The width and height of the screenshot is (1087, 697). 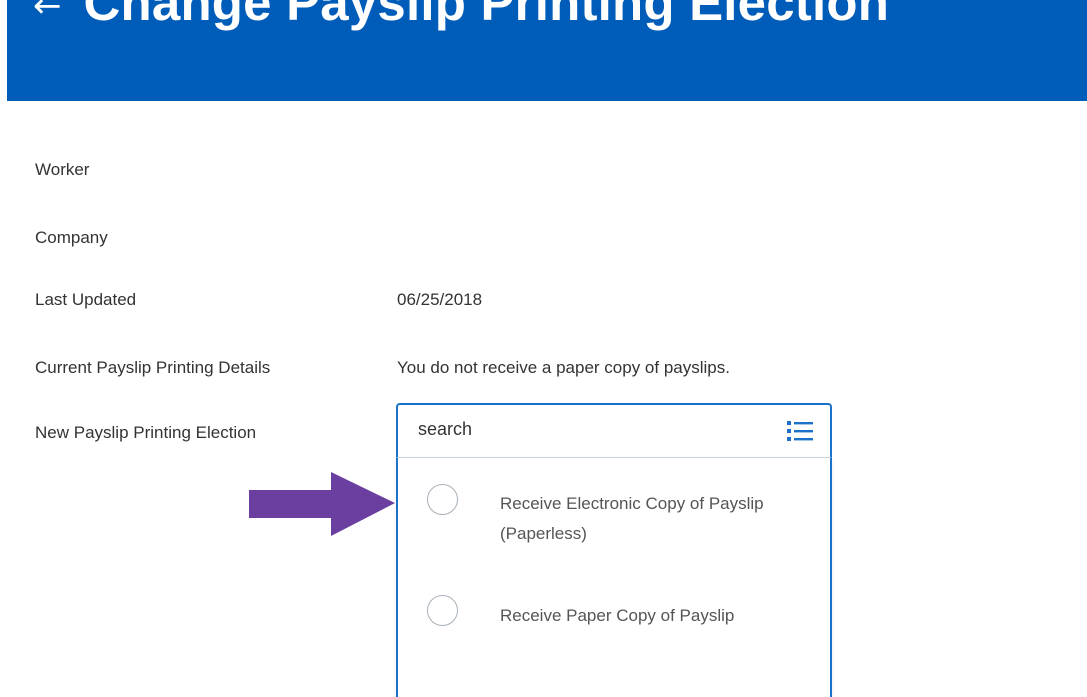 I want to click on last-updated-value: 06/25/2018, so click(x=440, y=299).